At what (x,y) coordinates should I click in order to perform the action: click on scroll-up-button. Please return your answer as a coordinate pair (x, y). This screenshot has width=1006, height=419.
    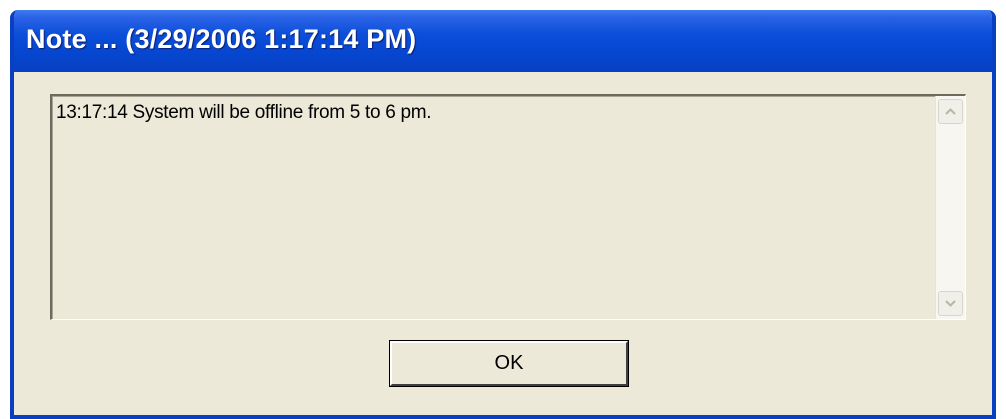
    Looking at the image, I should click on (950, 111).